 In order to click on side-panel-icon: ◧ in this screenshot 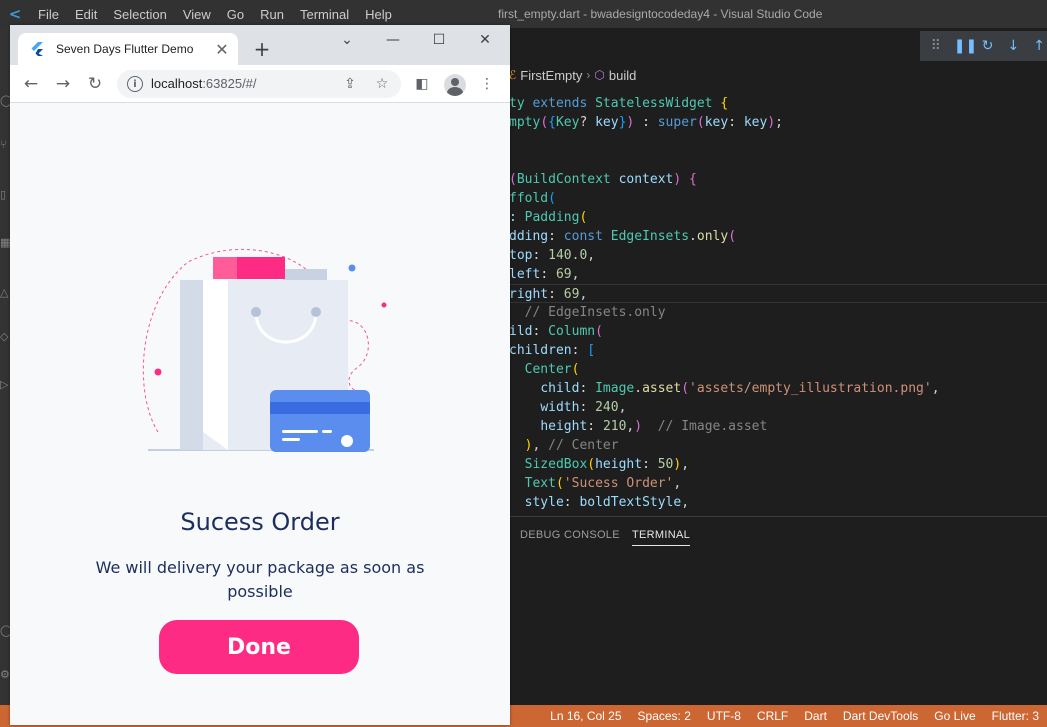, I will do `click(422, 84)`.